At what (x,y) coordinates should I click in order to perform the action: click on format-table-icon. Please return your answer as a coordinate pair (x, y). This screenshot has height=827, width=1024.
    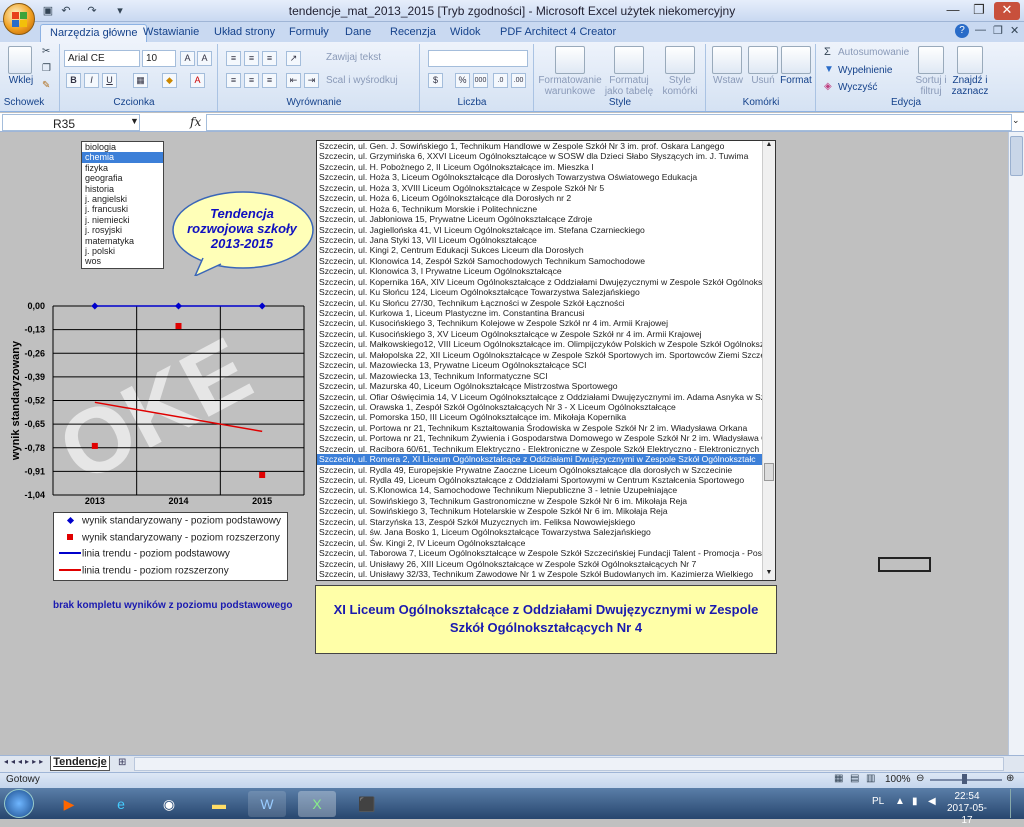
    Looking at the image, I should click on (629, 60).